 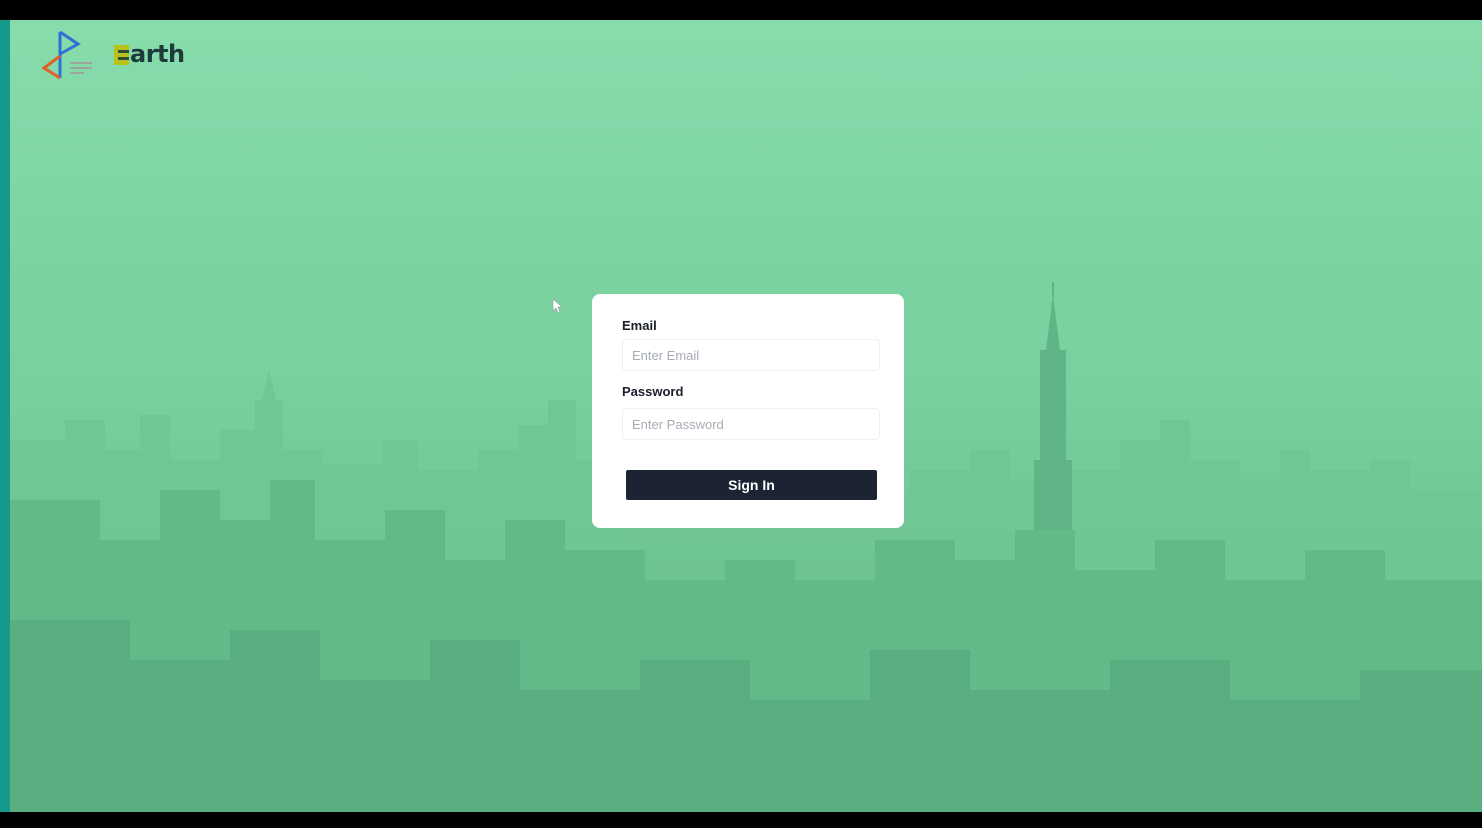 What do you see at coordinates (639, 325) in the screenshot?
I see `email-label: Email` at bounding box center [639, 325].